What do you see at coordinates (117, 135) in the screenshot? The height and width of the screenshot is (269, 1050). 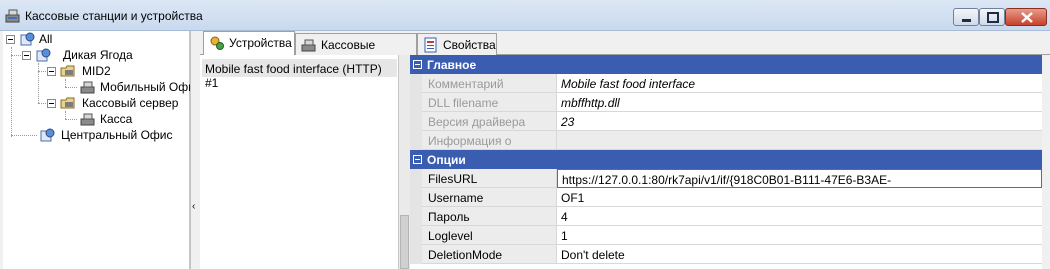 I see `tree-label: Центральный Офис` at bounding box center [117, 135].